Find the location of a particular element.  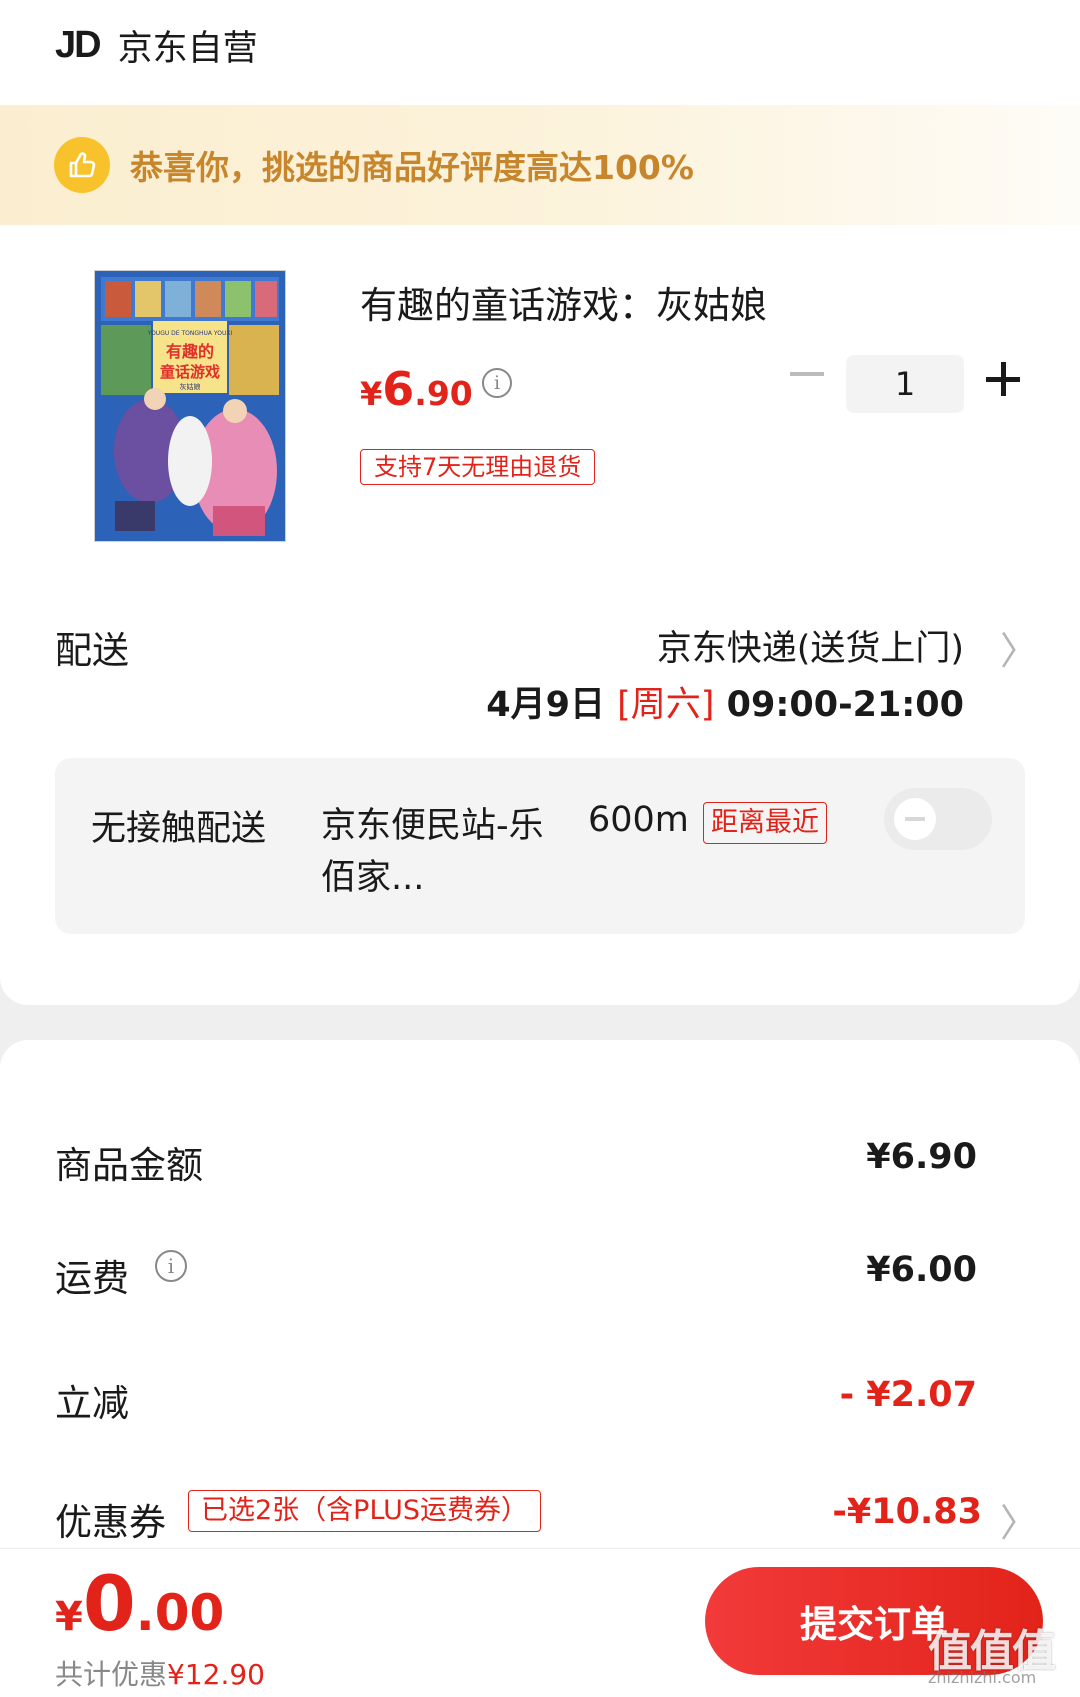

goods-amount-label: 商品金额 is located at coordinates (129, 1165).